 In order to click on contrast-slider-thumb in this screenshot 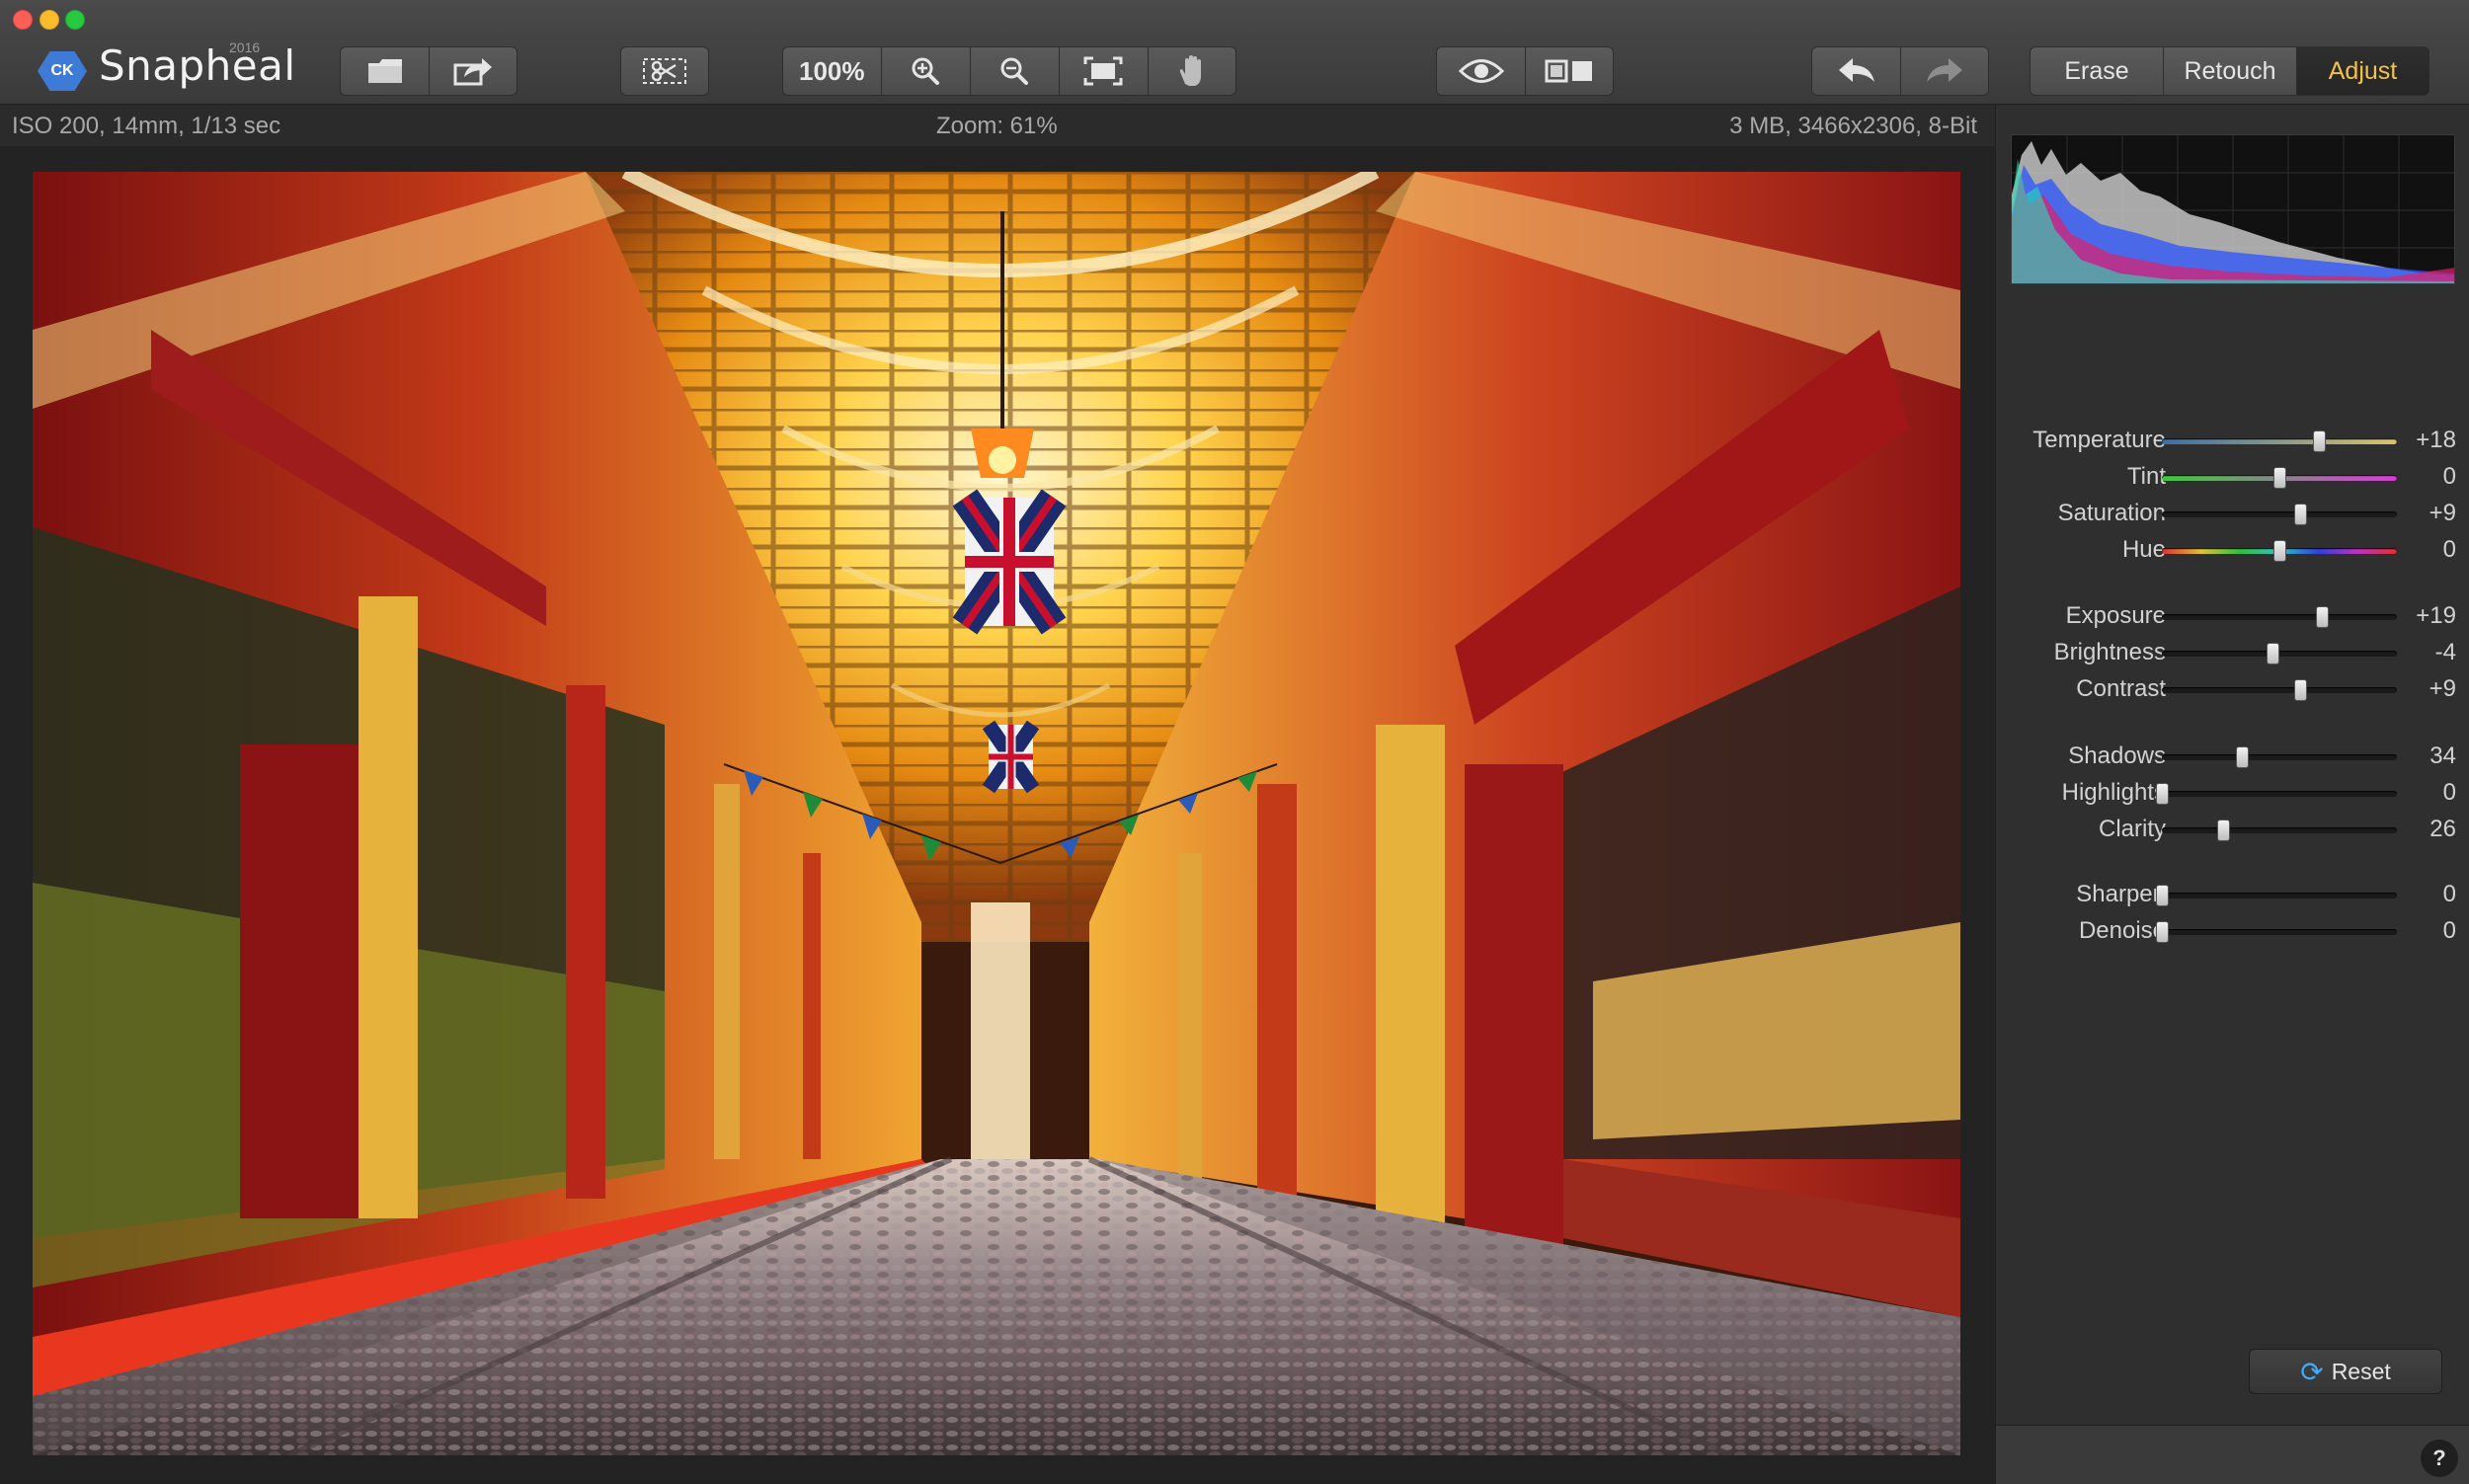, I will do `click(2301, 690)`.